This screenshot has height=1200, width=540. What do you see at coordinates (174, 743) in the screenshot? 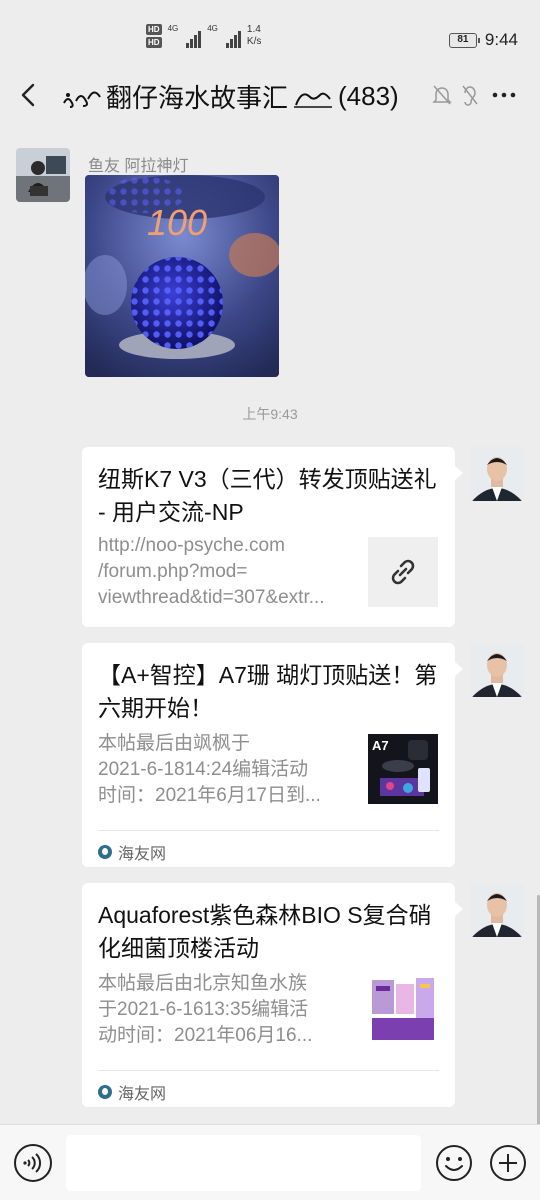
I see `card-desc-line: 本帖最后由飒枫于` at bounding box center [174, 743].